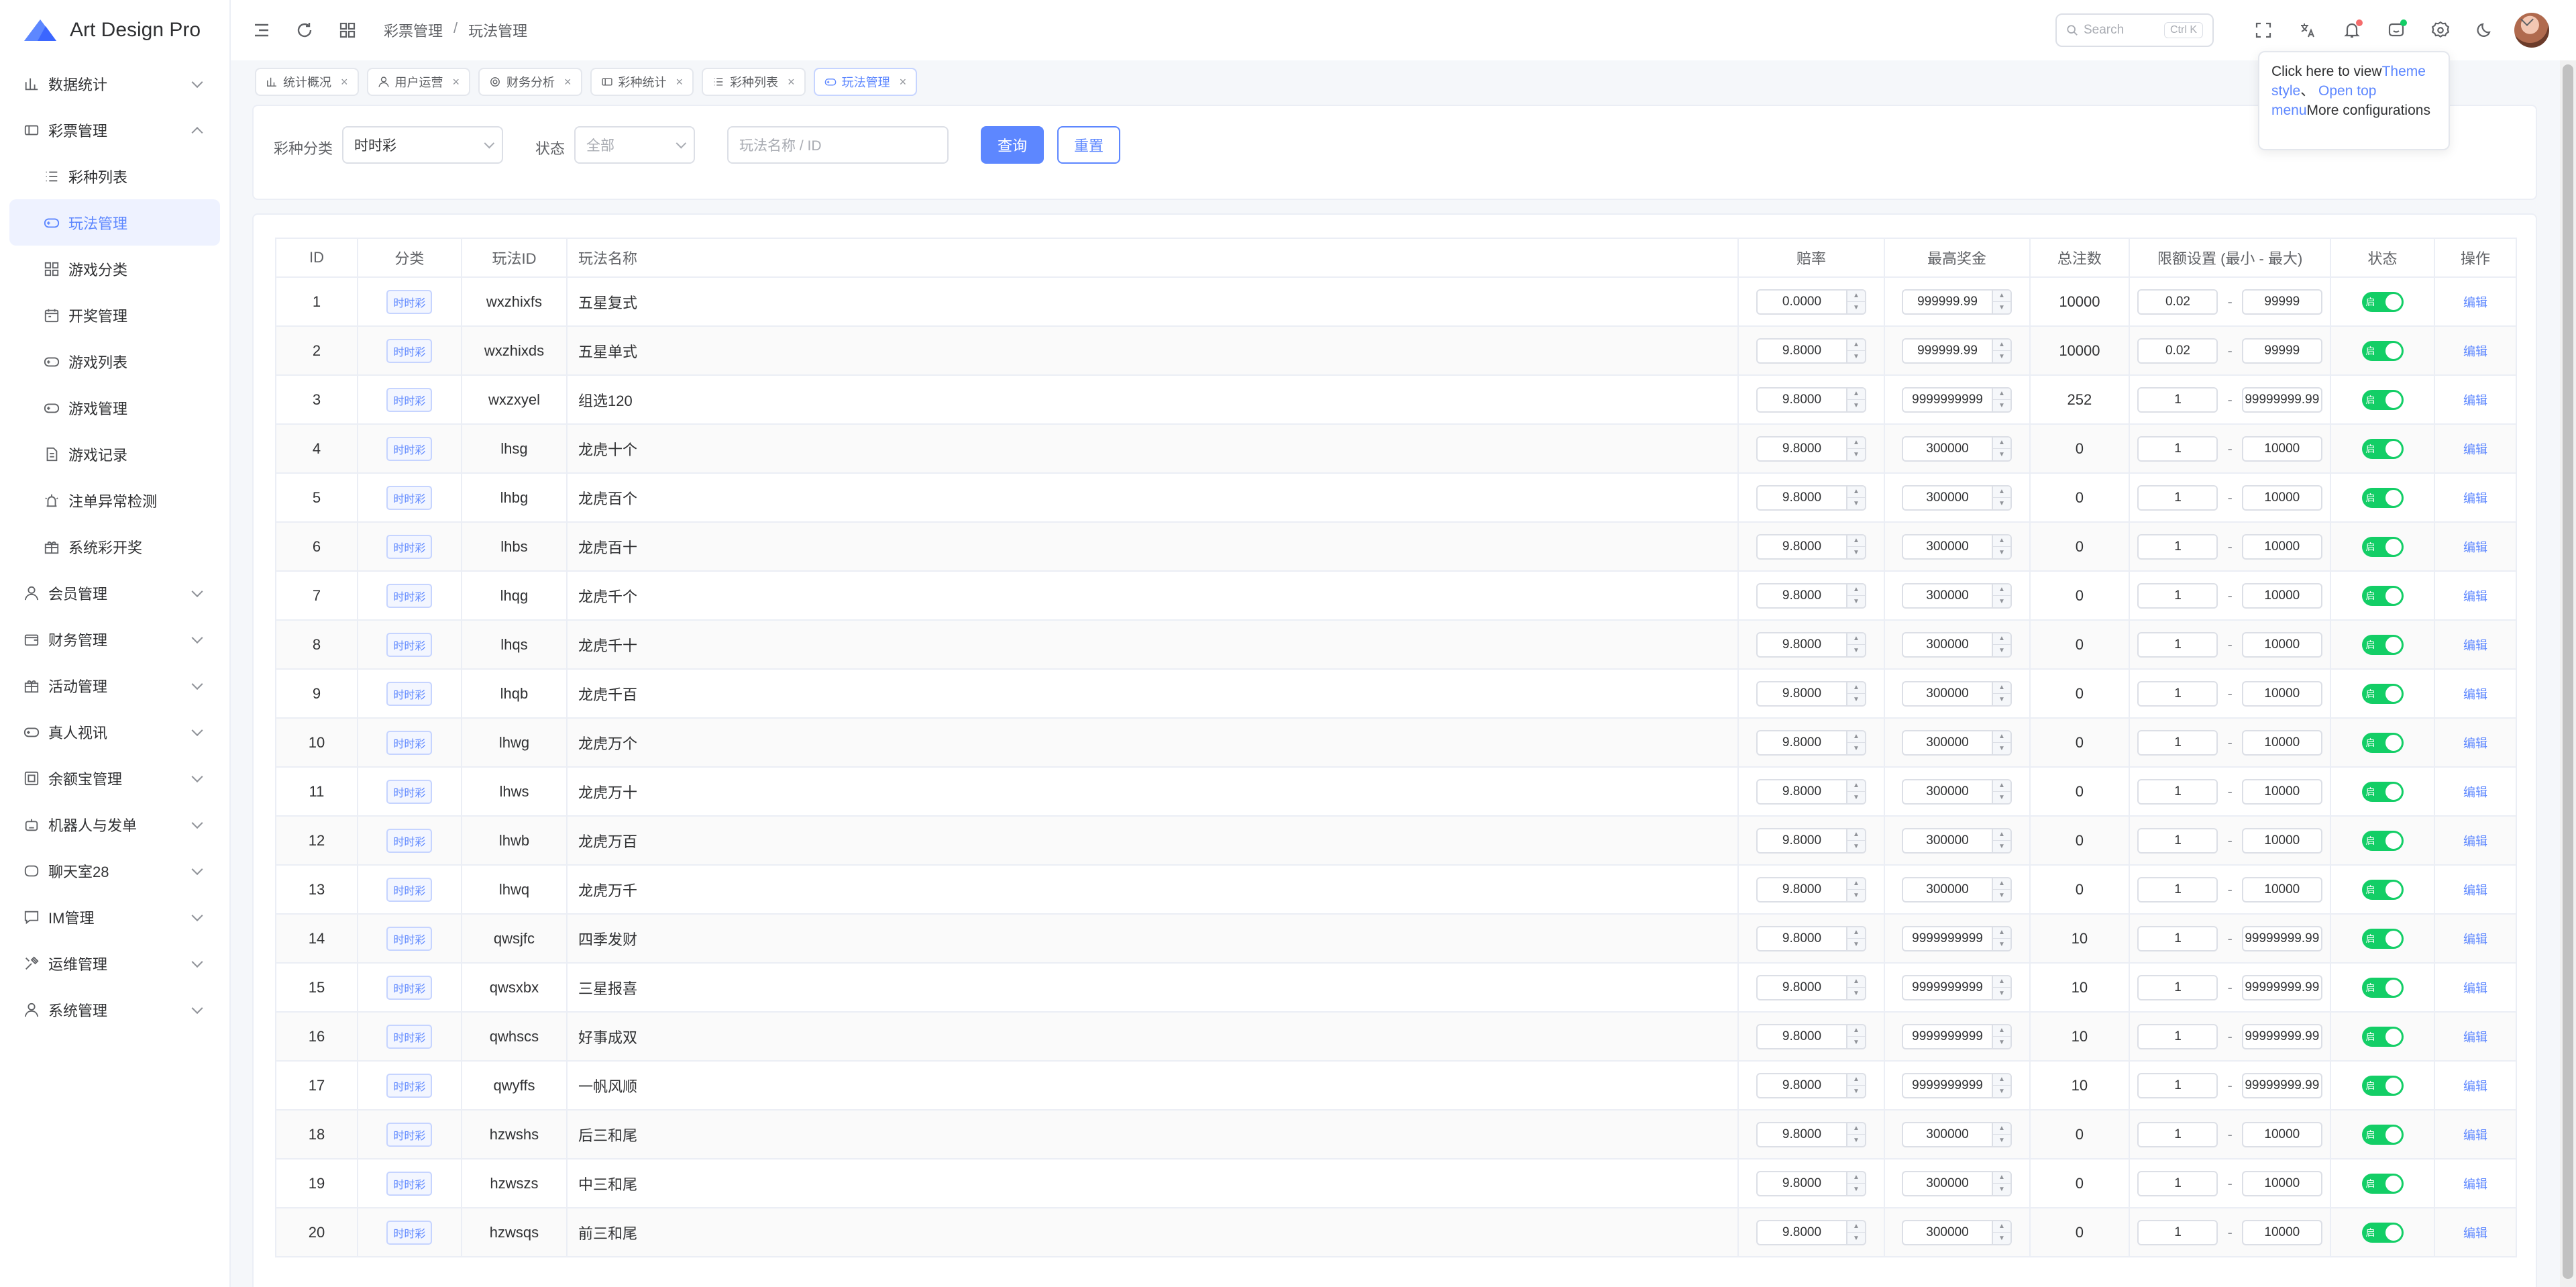 The width and height of the screenshot is (2576, 1287). I want to click on logo: Art Design Pro, so click(114, 30).